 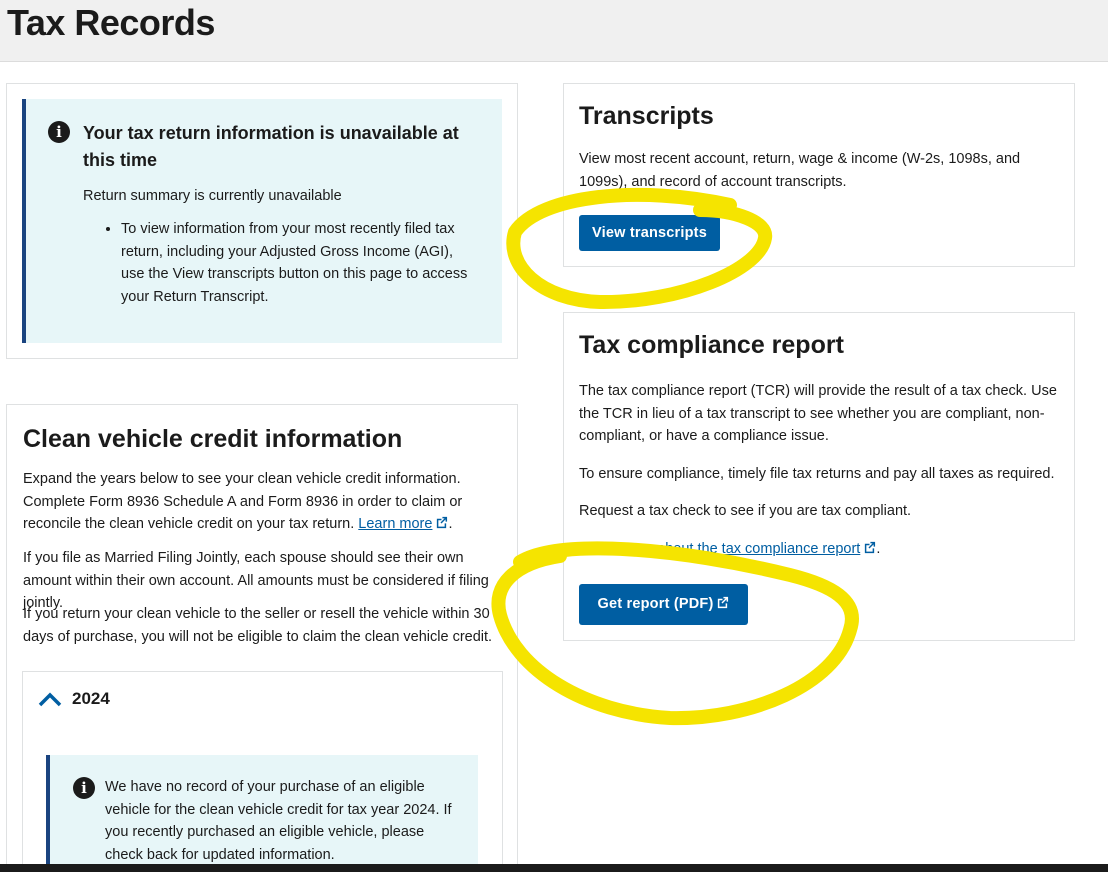 What do you see at coordinates (711, 345) in the screenshot?
I see `compliance-heading: Tax compliance report` at bounding box center [711, 345].